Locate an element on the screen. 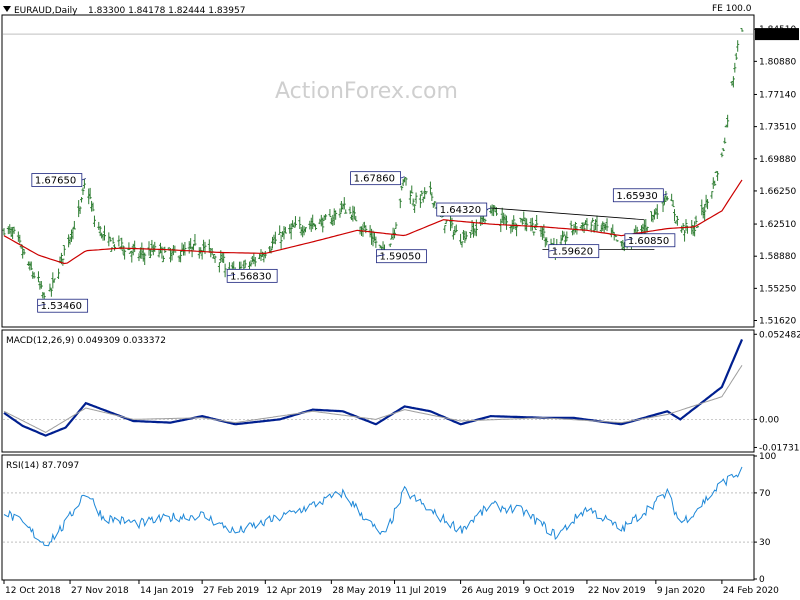 Image resolution: width=800 pixels, height=600 pixels. current-price-label: 1.83957 is located at coordinates (777, 35).